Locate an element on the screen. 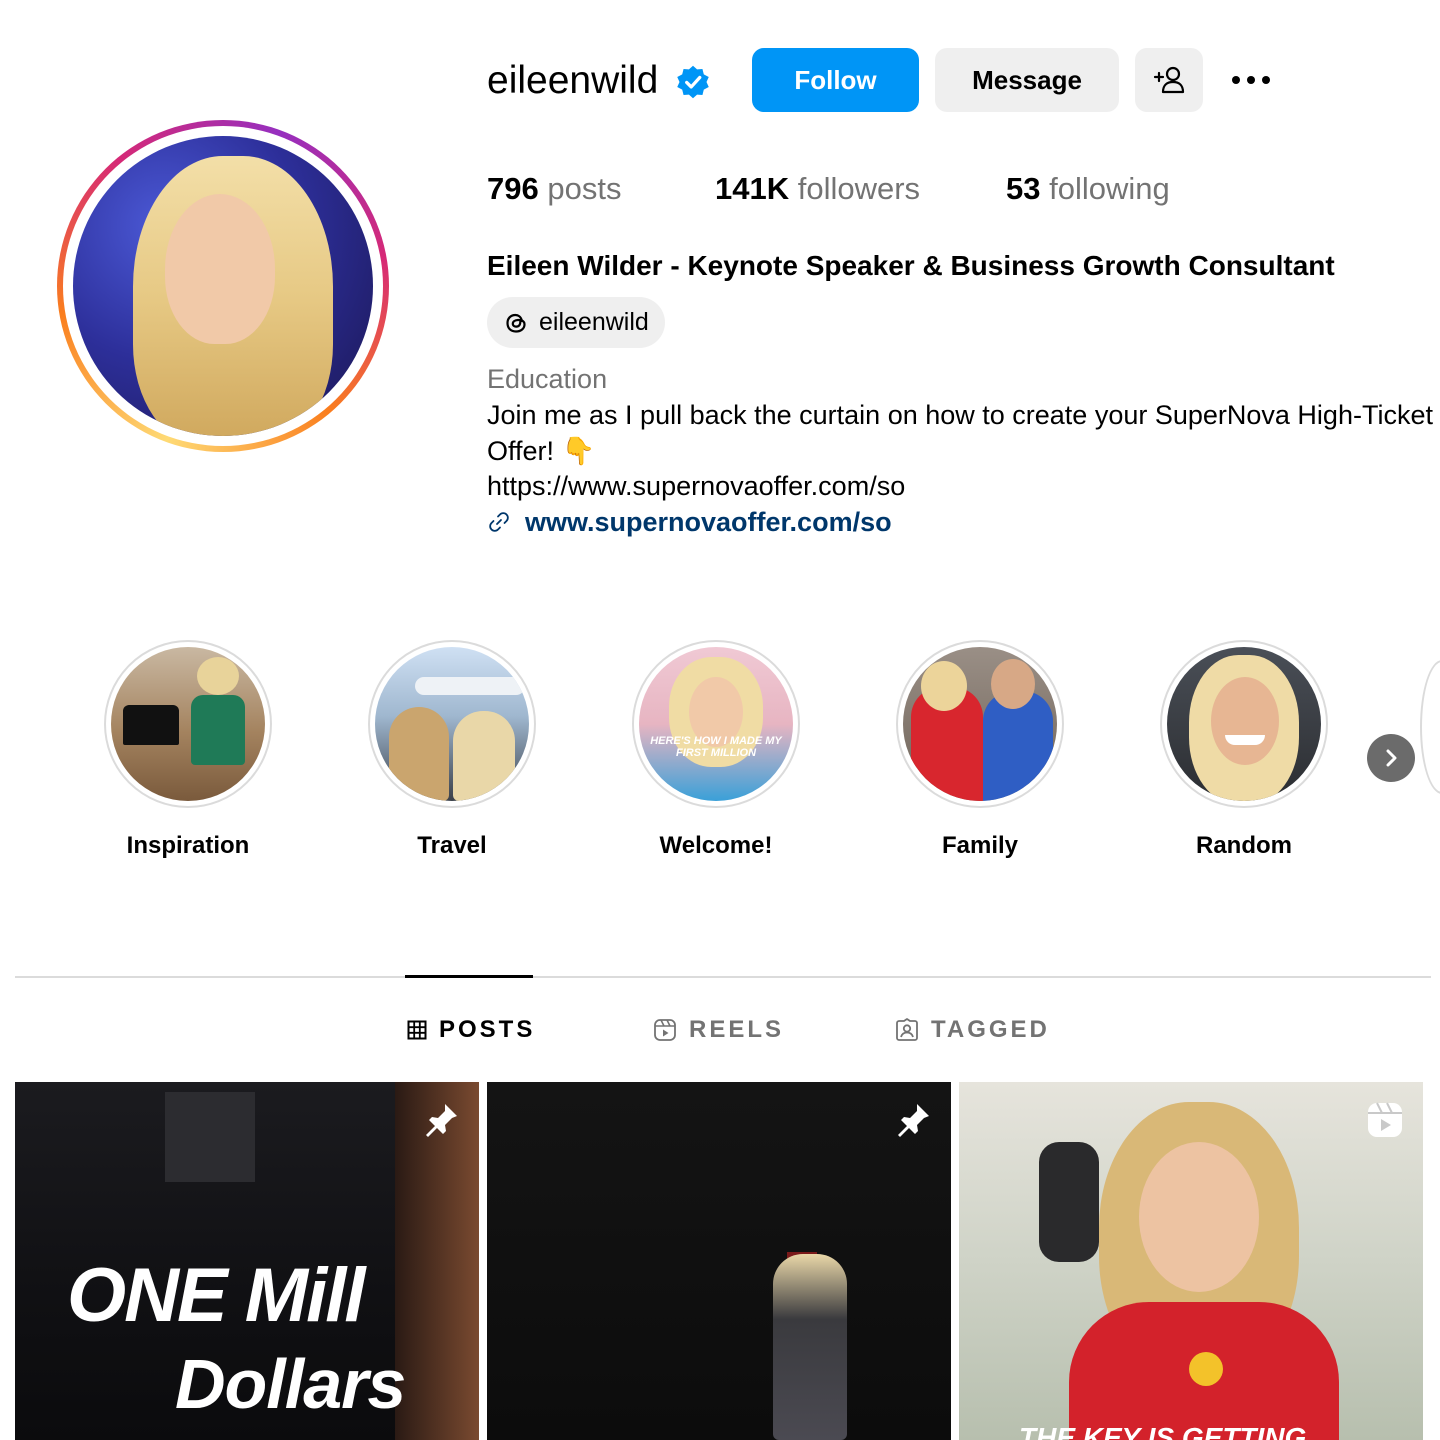 The width and height of the screenshot is (1440, 1440). tabs-divider is located at coordinates (723, 977).